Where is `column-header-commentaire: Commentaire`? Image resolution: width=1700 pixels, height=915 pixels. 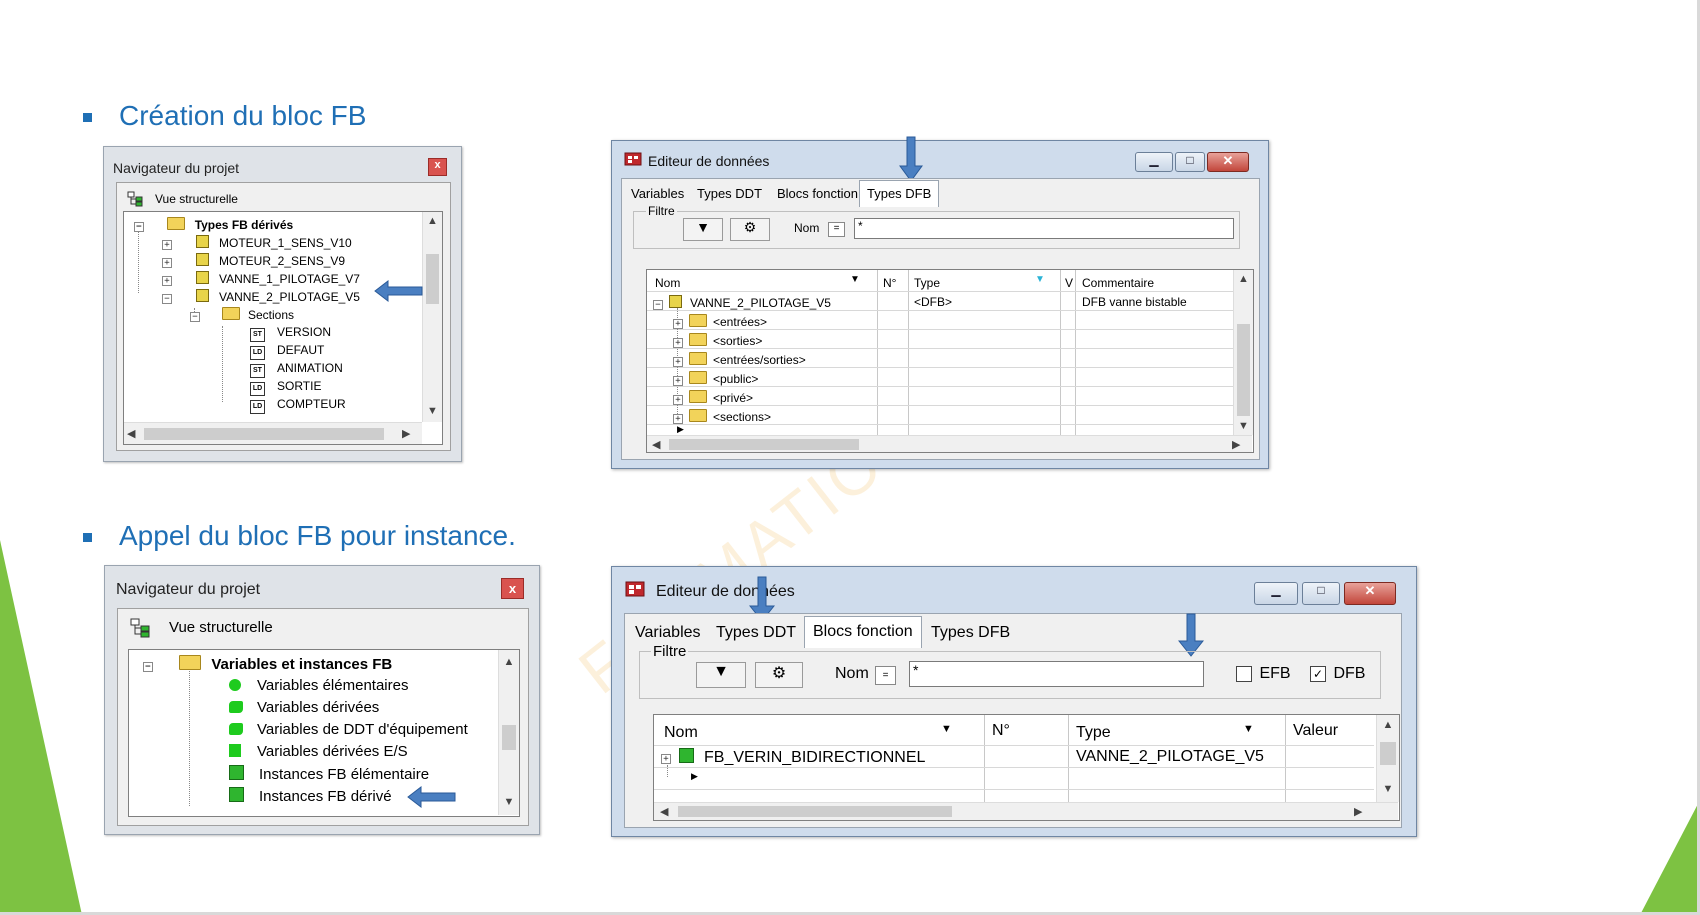 column-header-commentaire: Commentaire is located at coordinates (1118, 283).